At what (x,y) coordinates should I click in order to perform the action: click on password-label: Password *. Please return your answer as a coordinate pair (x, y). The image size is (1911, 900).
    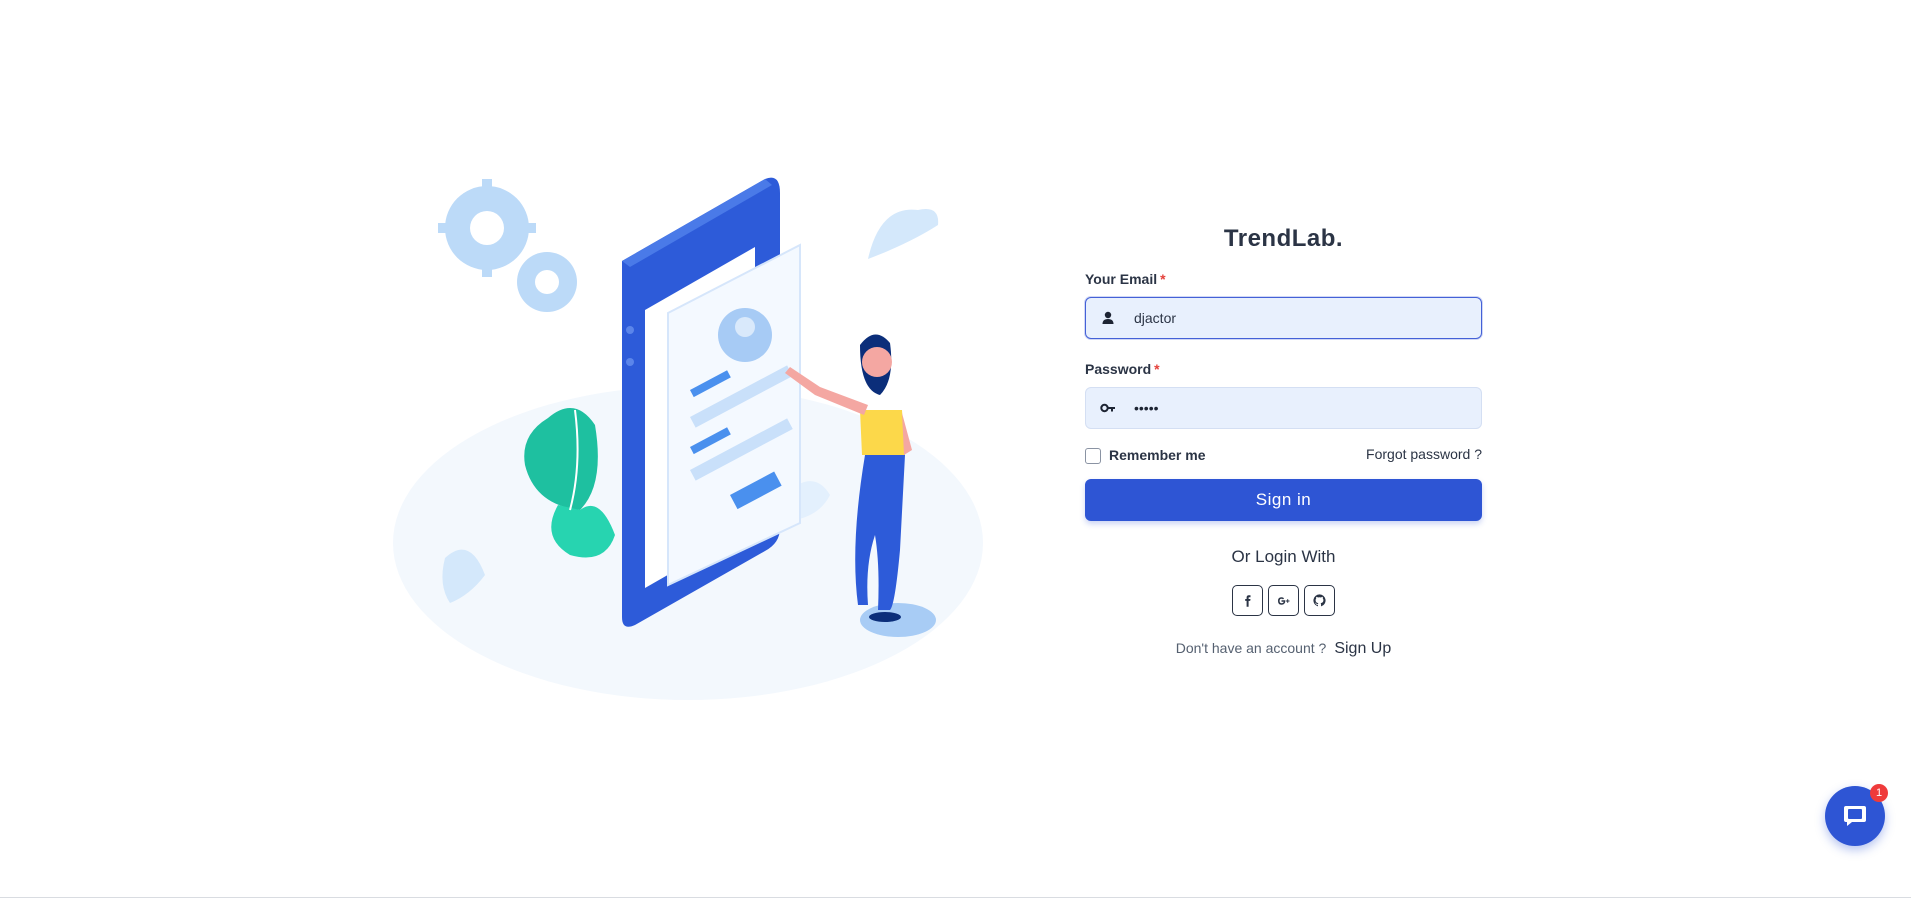
    Looking at the image, I should click on (1283, 369).